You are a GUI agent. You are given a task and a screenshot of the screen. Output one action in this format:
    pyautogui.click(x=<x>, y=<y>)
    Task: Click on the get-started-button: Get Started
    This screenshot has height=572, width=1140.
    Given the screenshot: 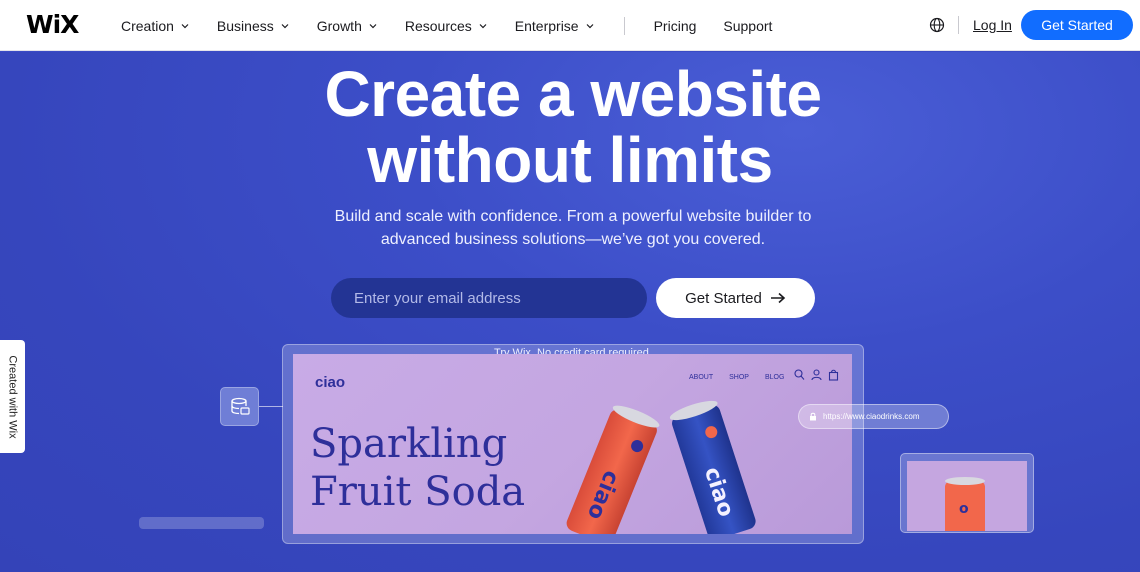 What is the action you would take?
    pyautogui.click(x=1077, y=25)
    